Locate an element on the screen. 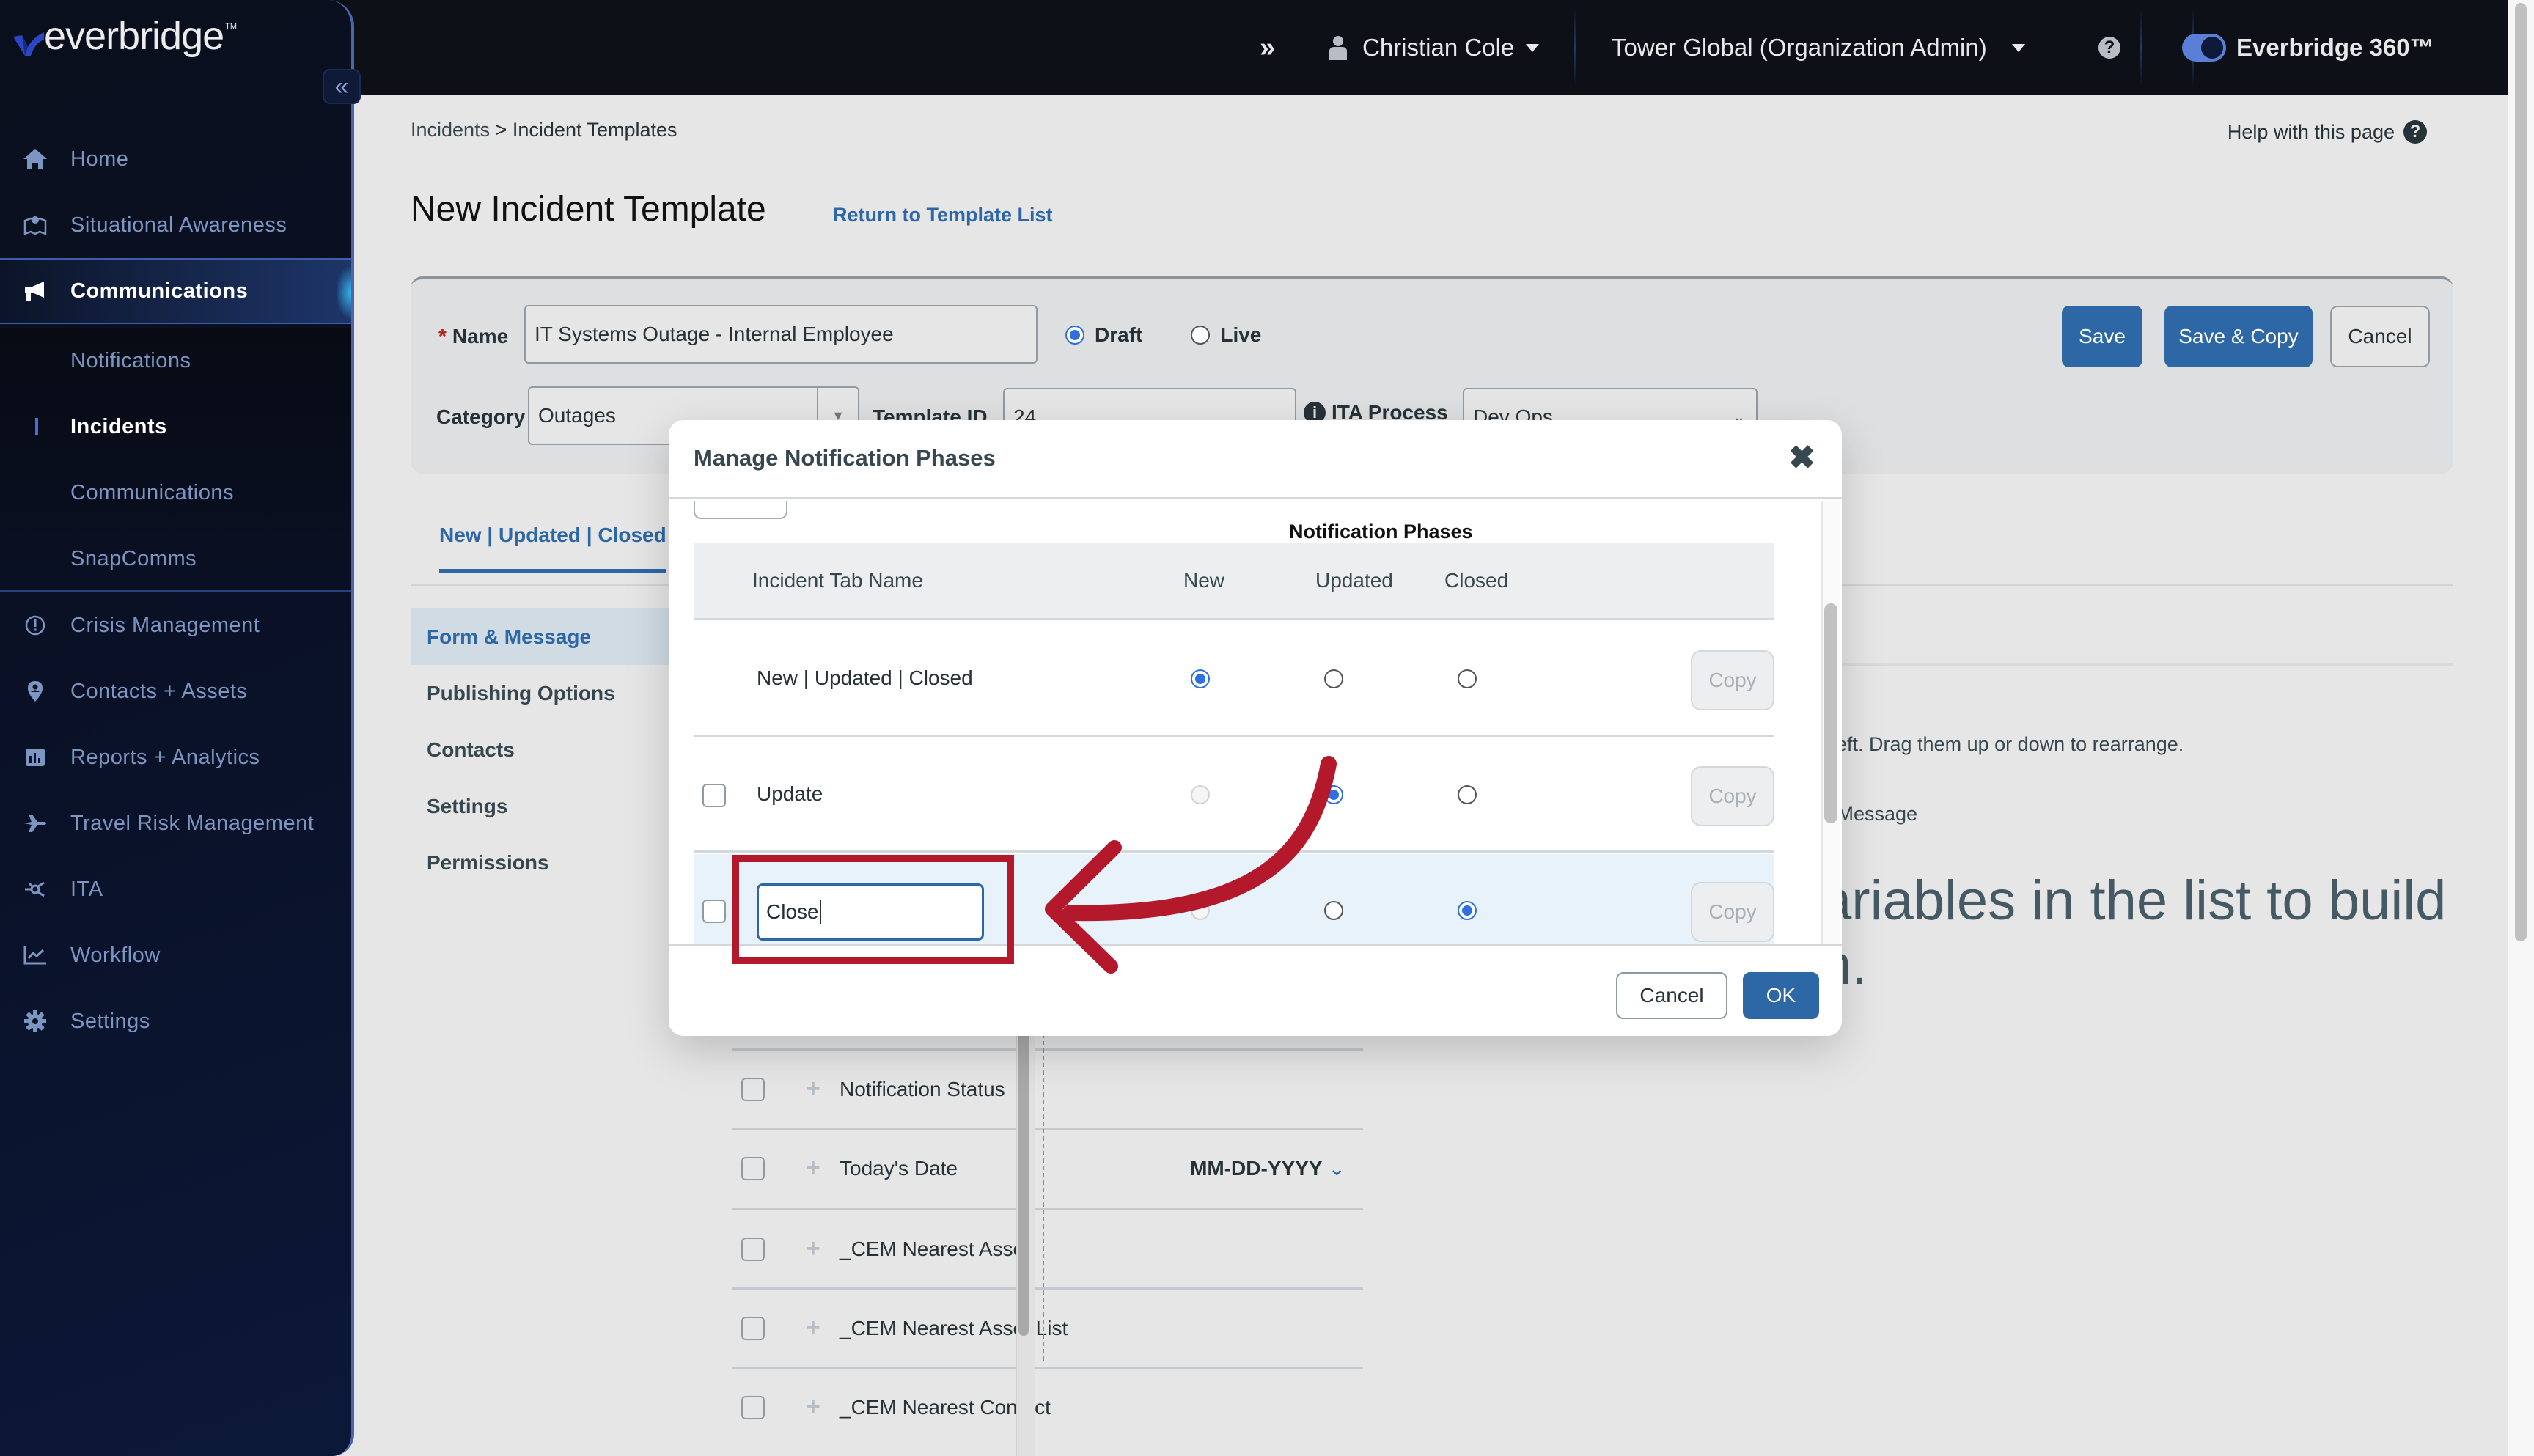 The width and height of the screenshot is (2534, 1456). variable-row: + Notification Status is located at coordinates (1047, 1088).